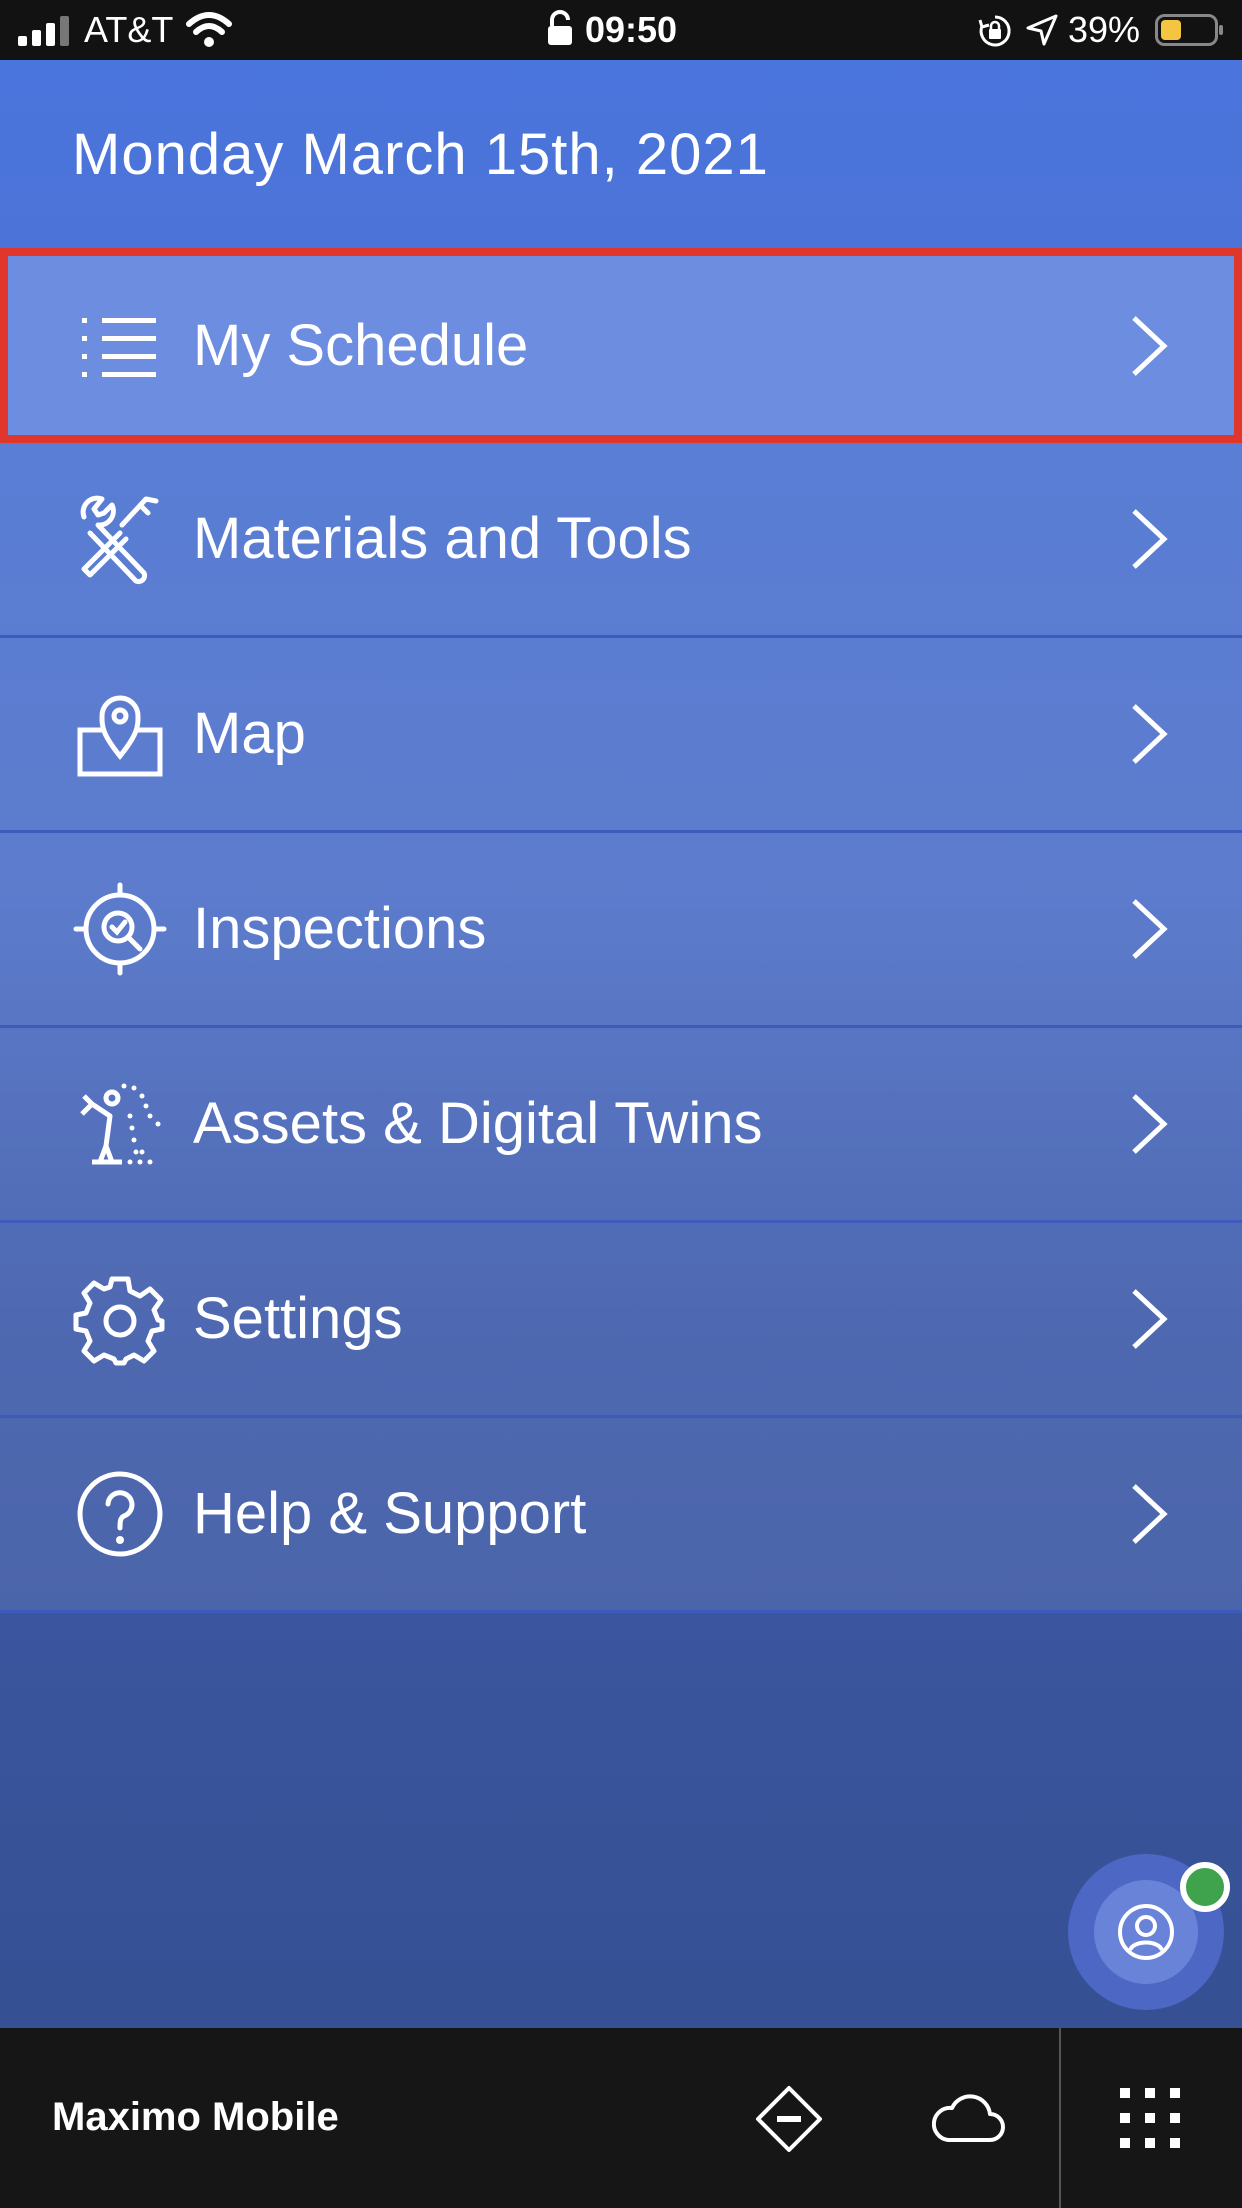 The height and width of the screenshot is (2208, 1242). Describe the element at coordinates (120, 929) in the screenshot. I see `inspection-target-icon` at that location.